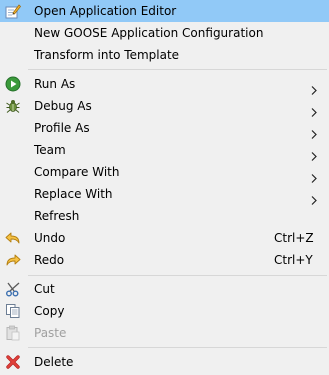 Image resolution: width=329 pixels, height=375 pixels. I want to click on scissors-icon, so click(13, 289).